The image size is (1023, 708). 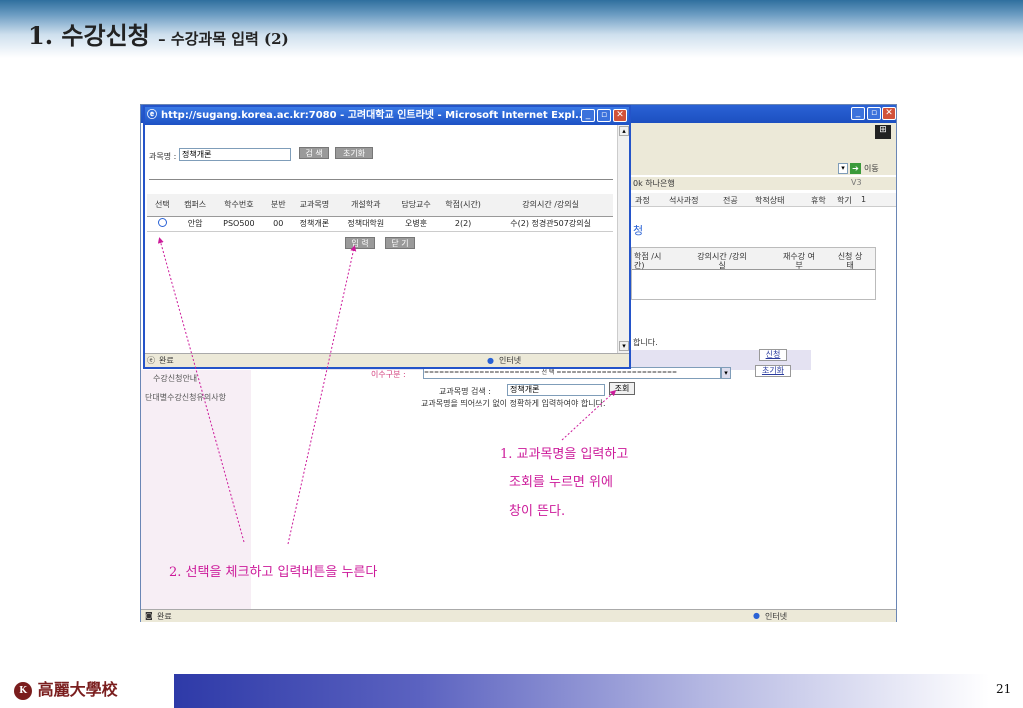 I want to click on note1-line1: 1. 교과목명을 입력하고, so click(x=564, y=454).